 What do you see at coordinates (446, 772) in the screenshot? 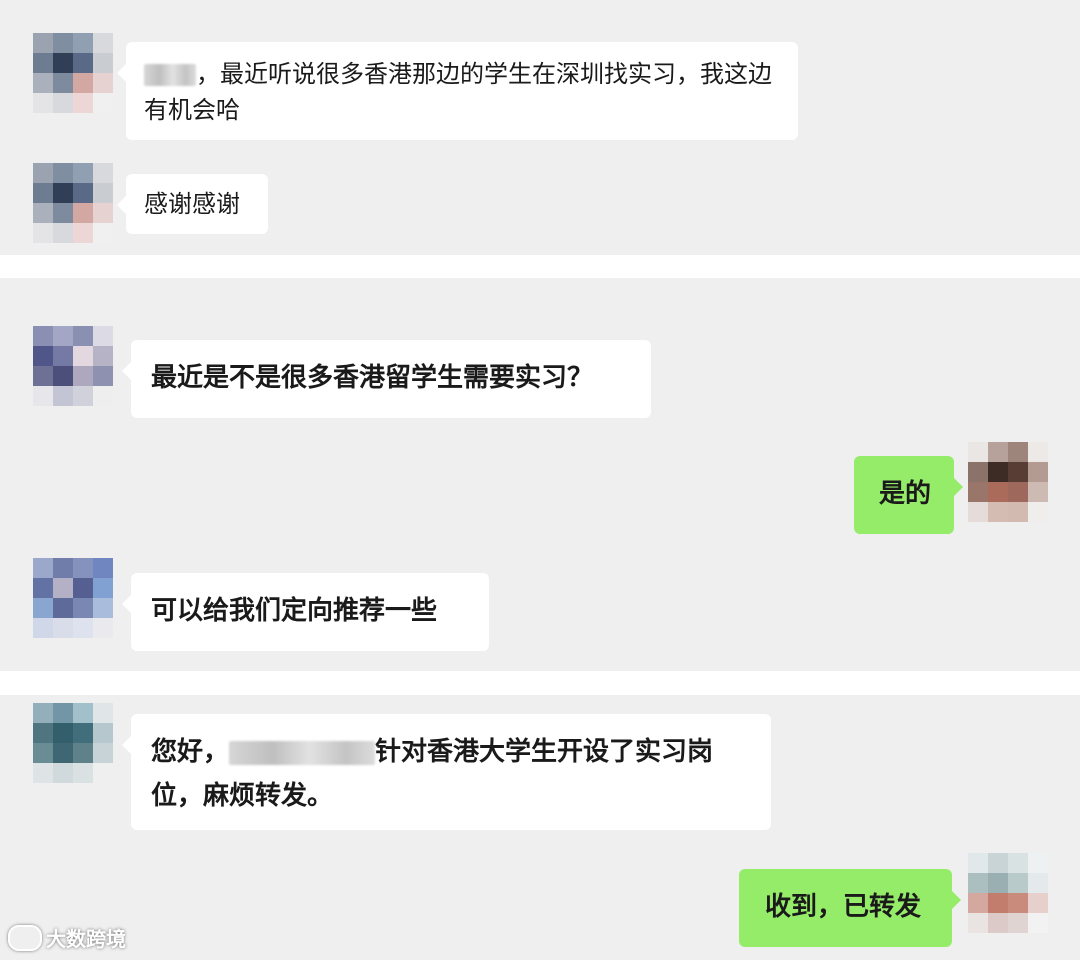
I see `message-bubble-incoming: 您好， 针对香港大学生开设了实习岗位，麻烦转发。` at bounding box center [446, 772].